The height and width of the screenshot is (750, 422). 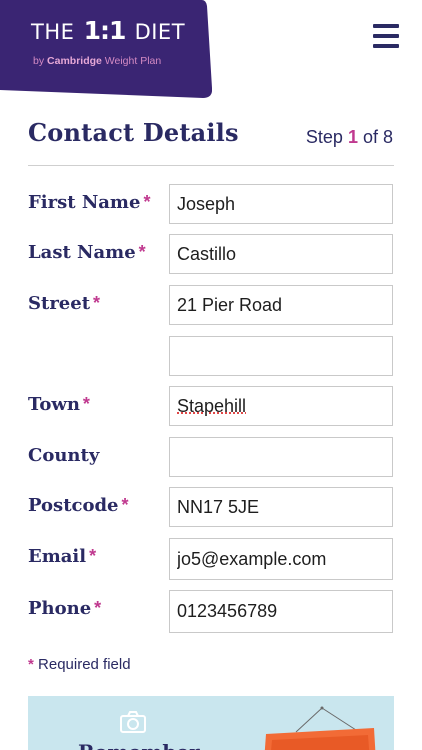 I want to click on email-label-text: Email, so click(x=57, y=556).